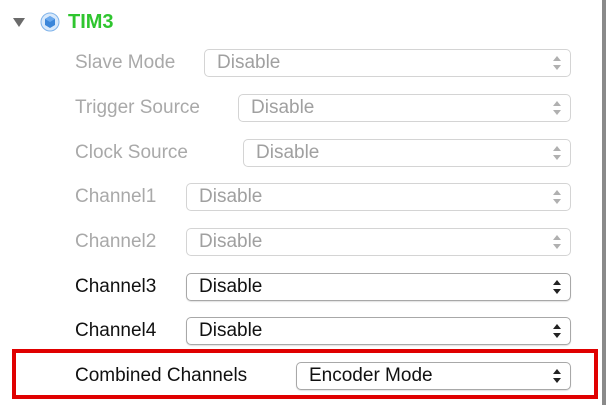  I want to click on channel1-row: Channel1 Disable, so click(308, 197).